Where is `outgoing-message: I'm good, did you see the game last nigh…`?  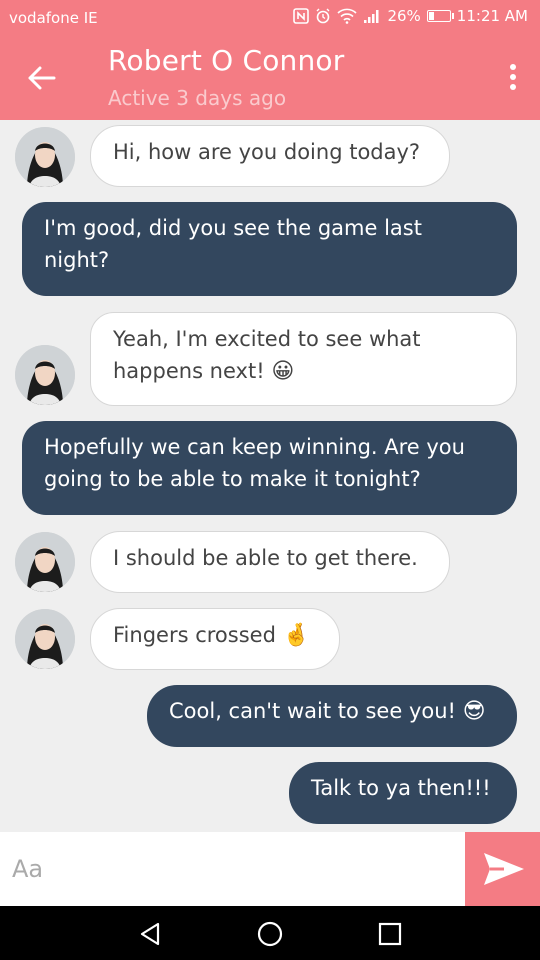 outgoing-message: I'm good, did you see the game last nigh… is located at coordinates (269, 249).